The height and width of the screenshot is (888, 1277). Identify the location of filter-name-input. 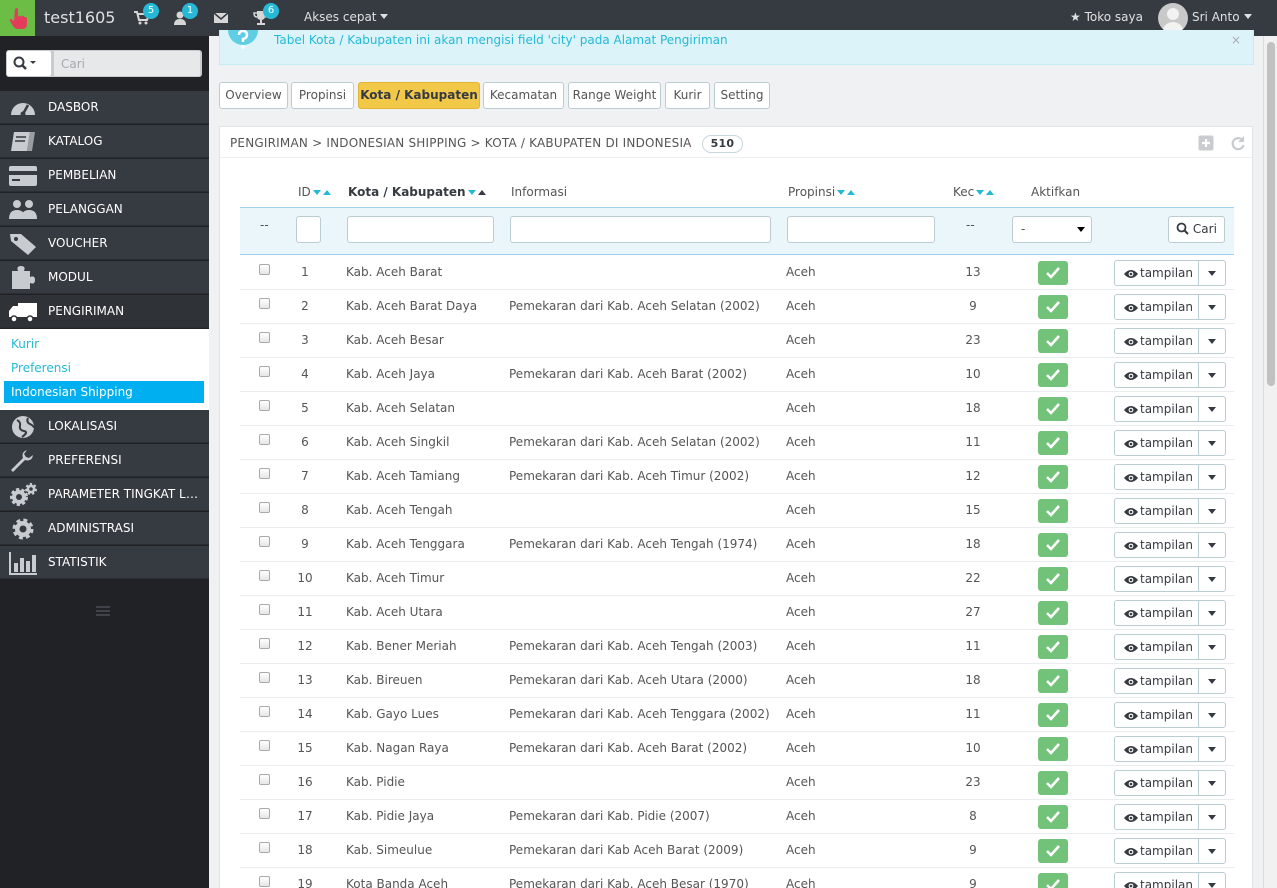
(420, 229).